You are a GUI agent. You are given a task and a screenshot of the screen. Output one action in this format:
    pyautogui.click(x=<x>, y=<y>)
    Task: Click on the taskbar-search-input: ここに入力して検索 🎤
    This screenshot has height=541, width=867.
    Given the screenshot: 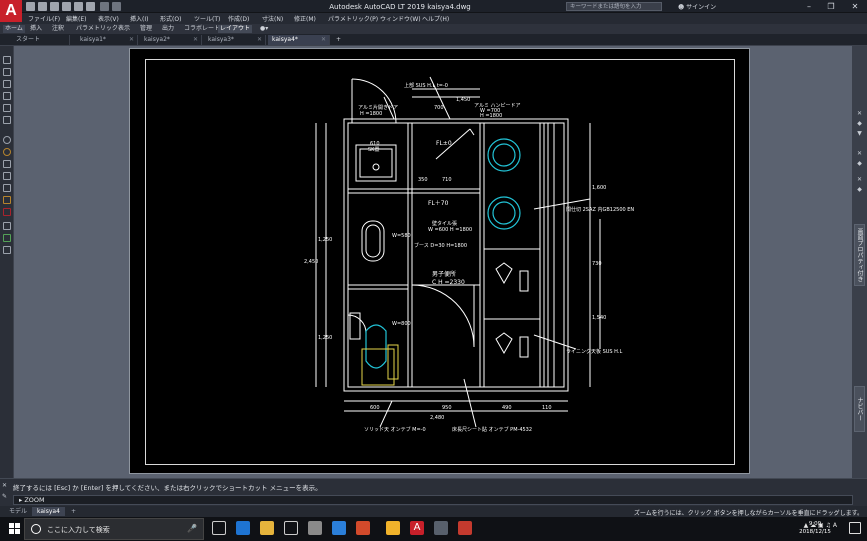 What is the action you would take?
    pyautogui.click(x=114, y=529)
    